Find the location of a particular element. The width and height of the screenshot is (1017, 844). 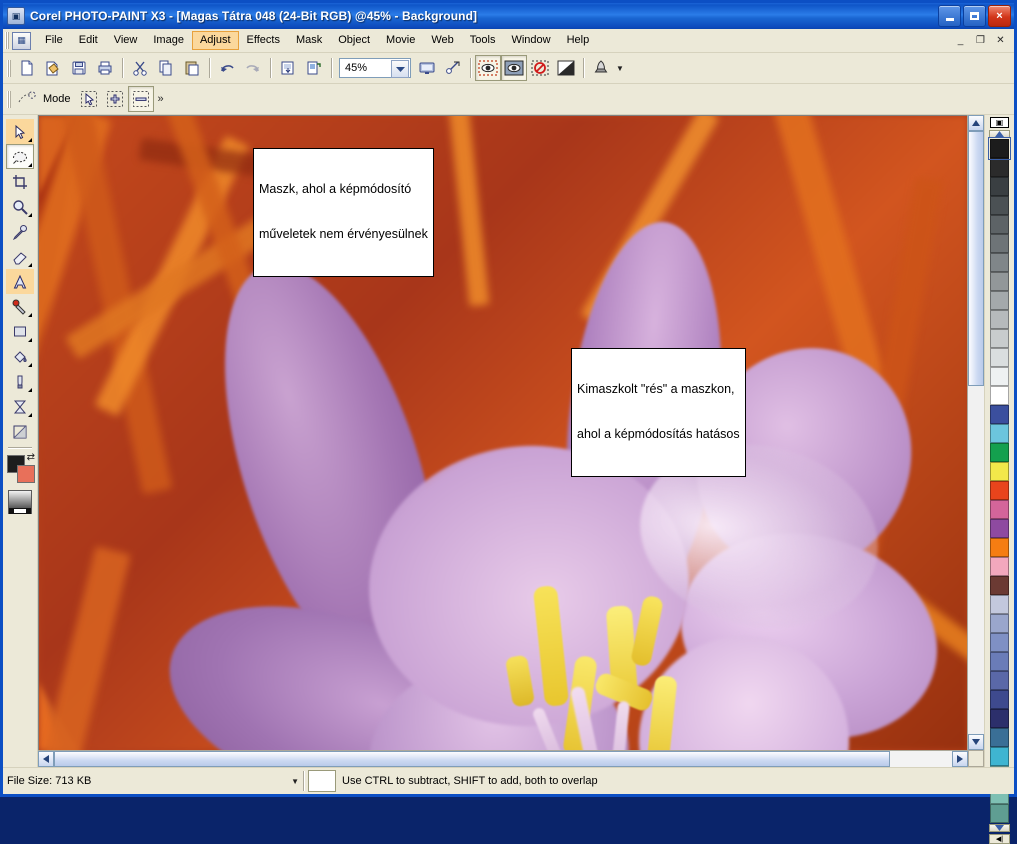

swap-colors-icon: ⇄ is located at coordinates (31, 457).